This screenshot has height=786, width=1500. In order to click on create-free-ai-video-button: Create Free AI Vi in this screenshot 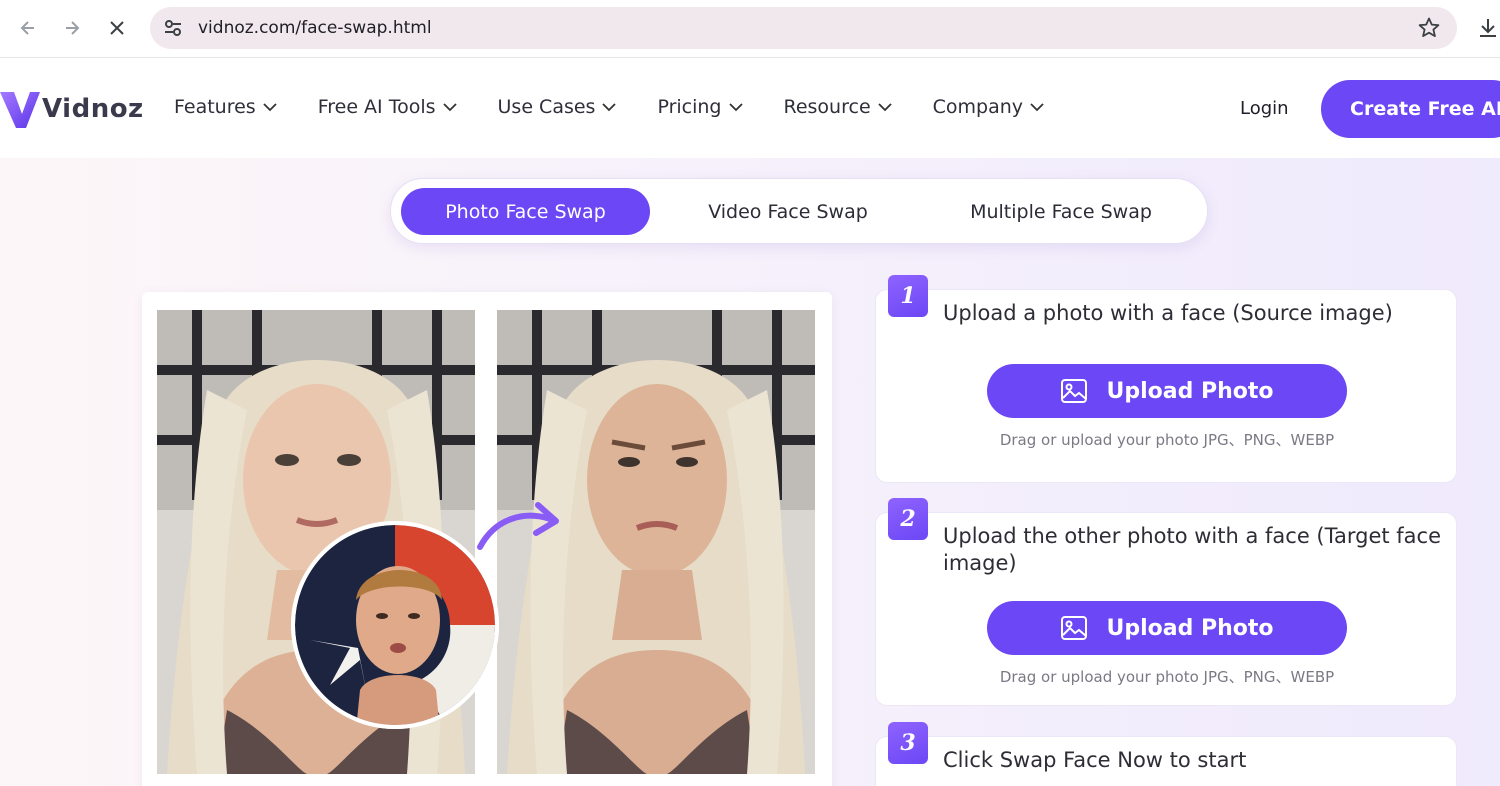, I will do `click(1410, 109)`.